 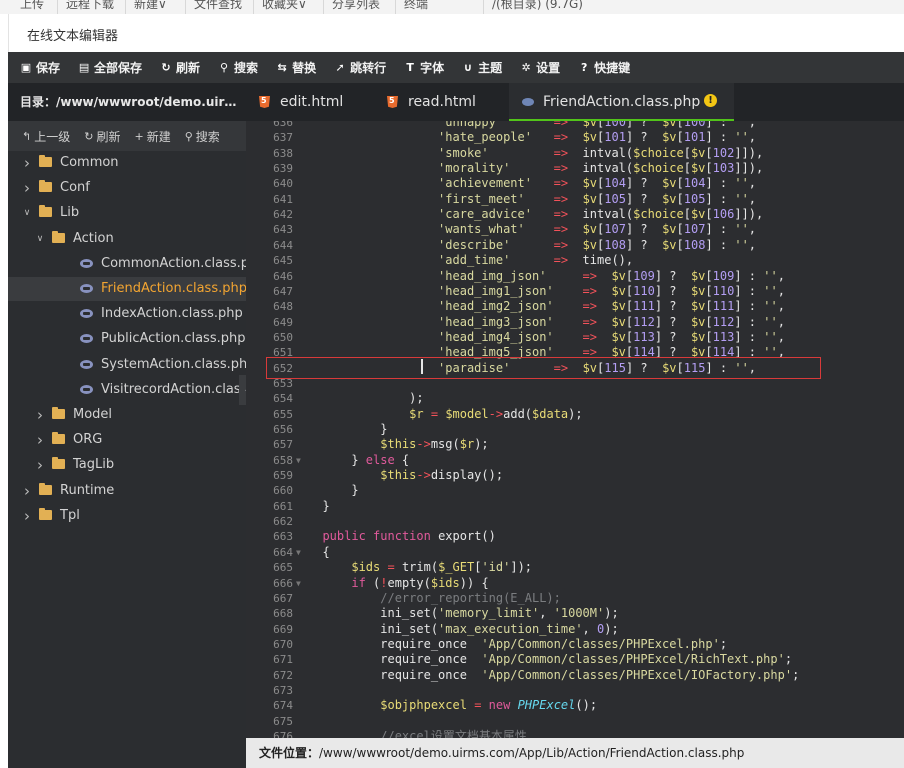 What do you see at coordinates (575, 613) in the screenshot?
I see `code-line: 668 ini_set('memory_limit', '1000M');` at bounding box center [575, 613].